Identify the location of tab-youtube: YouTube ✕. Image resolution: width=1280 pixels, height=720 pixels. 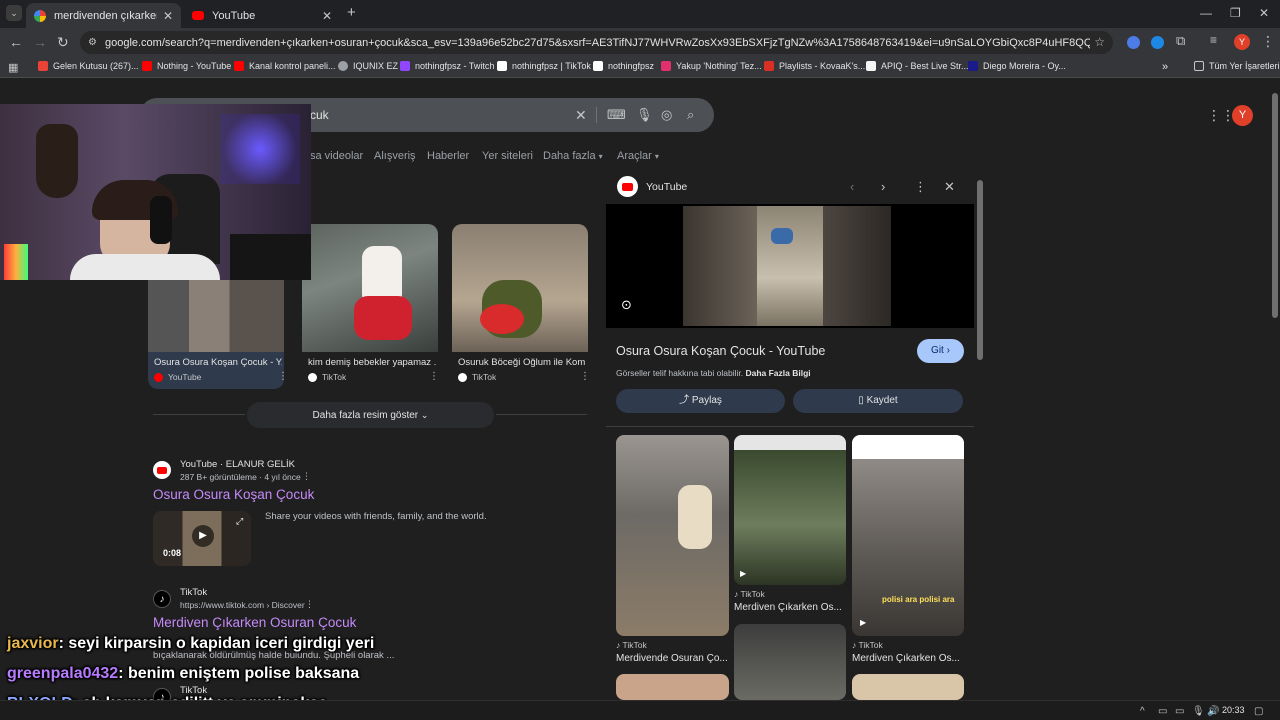
(262, 15).